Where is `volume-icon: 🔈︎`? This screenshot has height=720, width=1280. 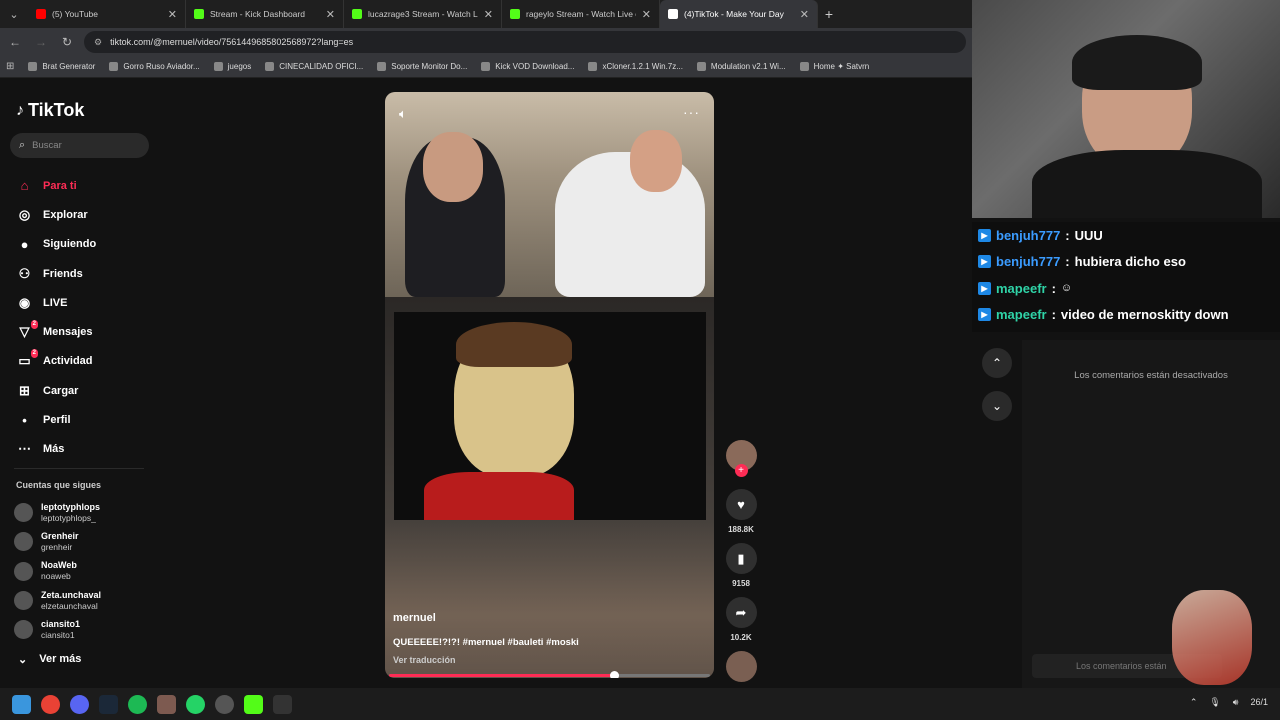
volume-icon: 🔈︎ is located at coordinates (403, 114).